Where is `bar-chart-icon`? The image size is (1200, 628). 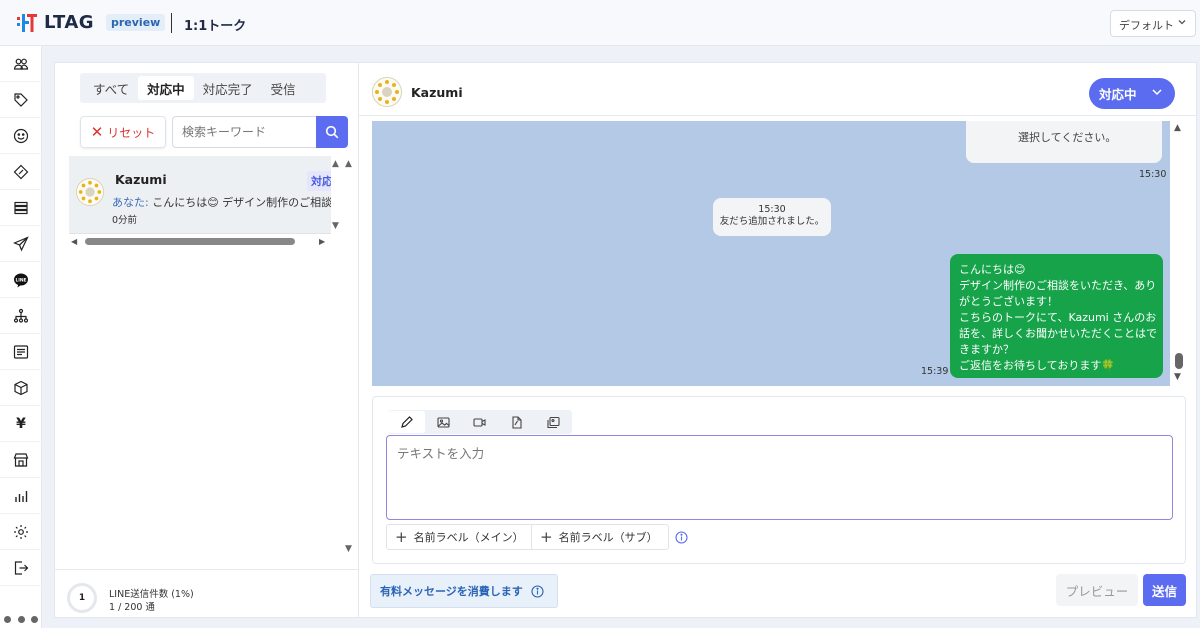
bar-chart-icon is located at coordinates (21, 496).